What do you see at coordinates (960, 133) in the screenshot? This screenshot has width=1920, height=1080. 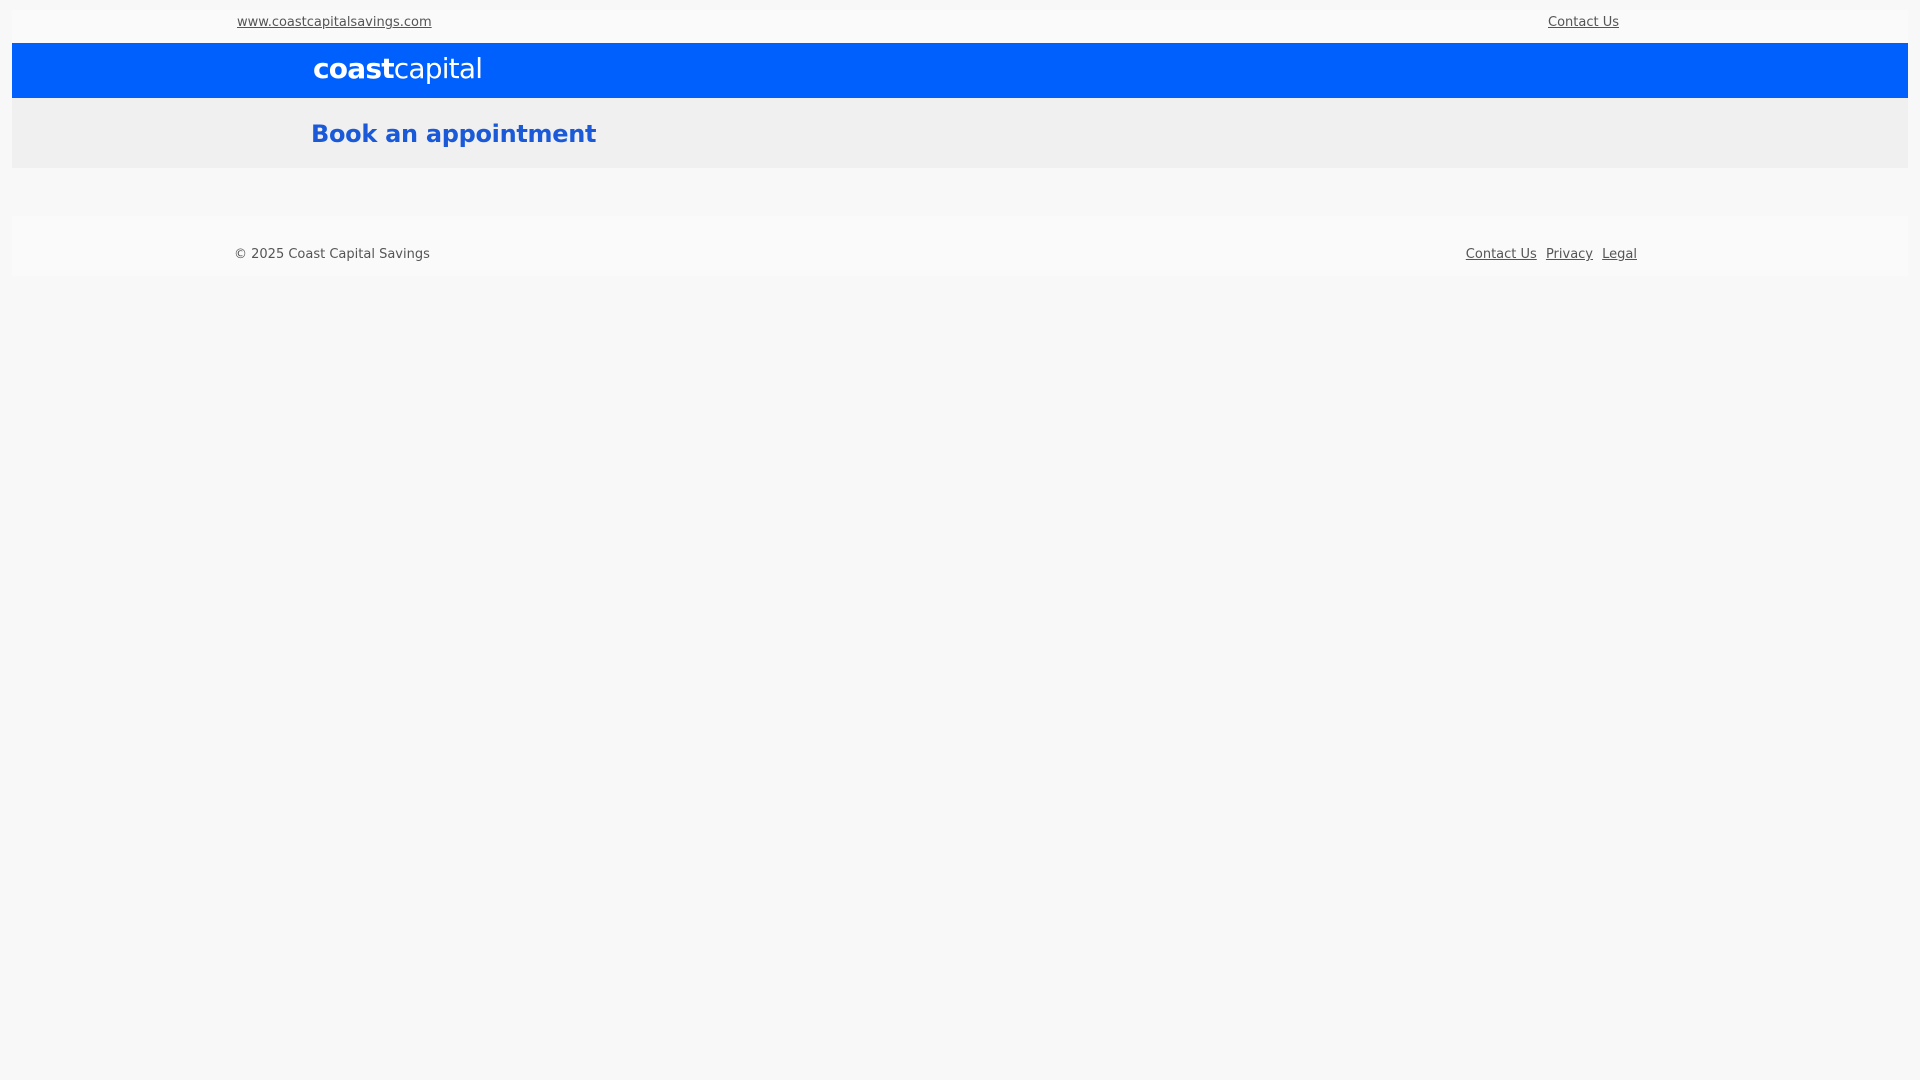 I see `title-band: Book an appointment` at bounding box center [960, 133].